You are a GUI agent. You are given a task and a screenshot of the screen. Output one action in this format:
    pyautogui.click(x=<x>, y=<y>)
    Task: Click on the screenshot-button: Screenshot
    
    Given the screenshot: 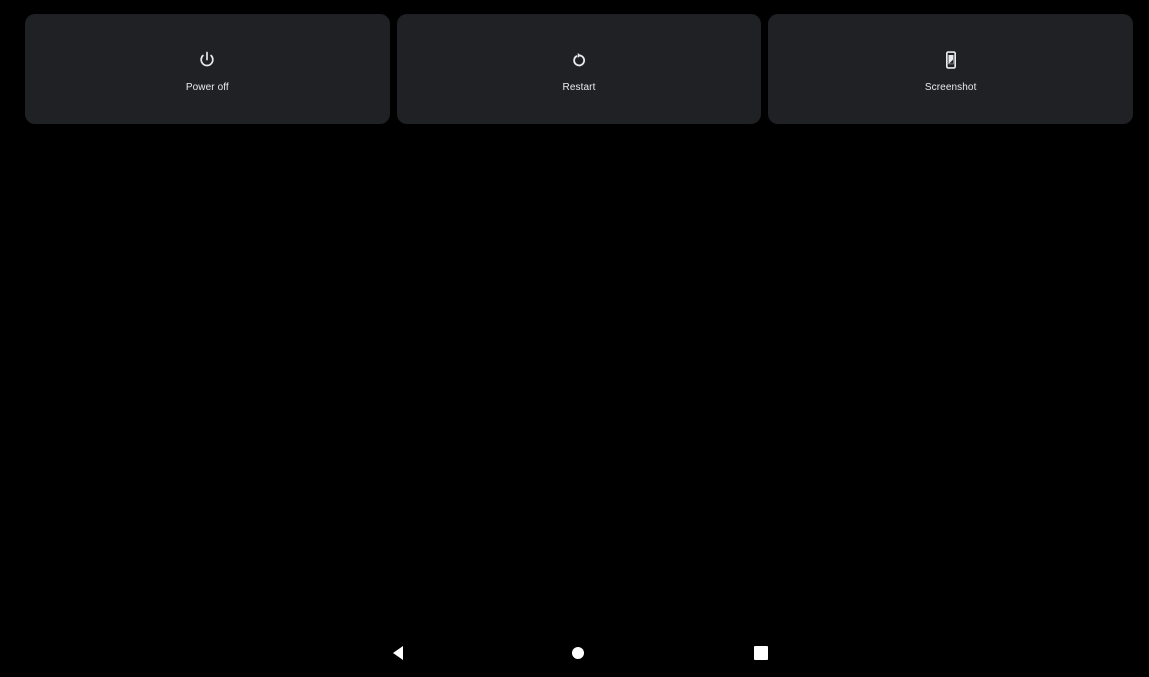 What is the action you would take?
    pyautogui.click(x=951, y=69)
    